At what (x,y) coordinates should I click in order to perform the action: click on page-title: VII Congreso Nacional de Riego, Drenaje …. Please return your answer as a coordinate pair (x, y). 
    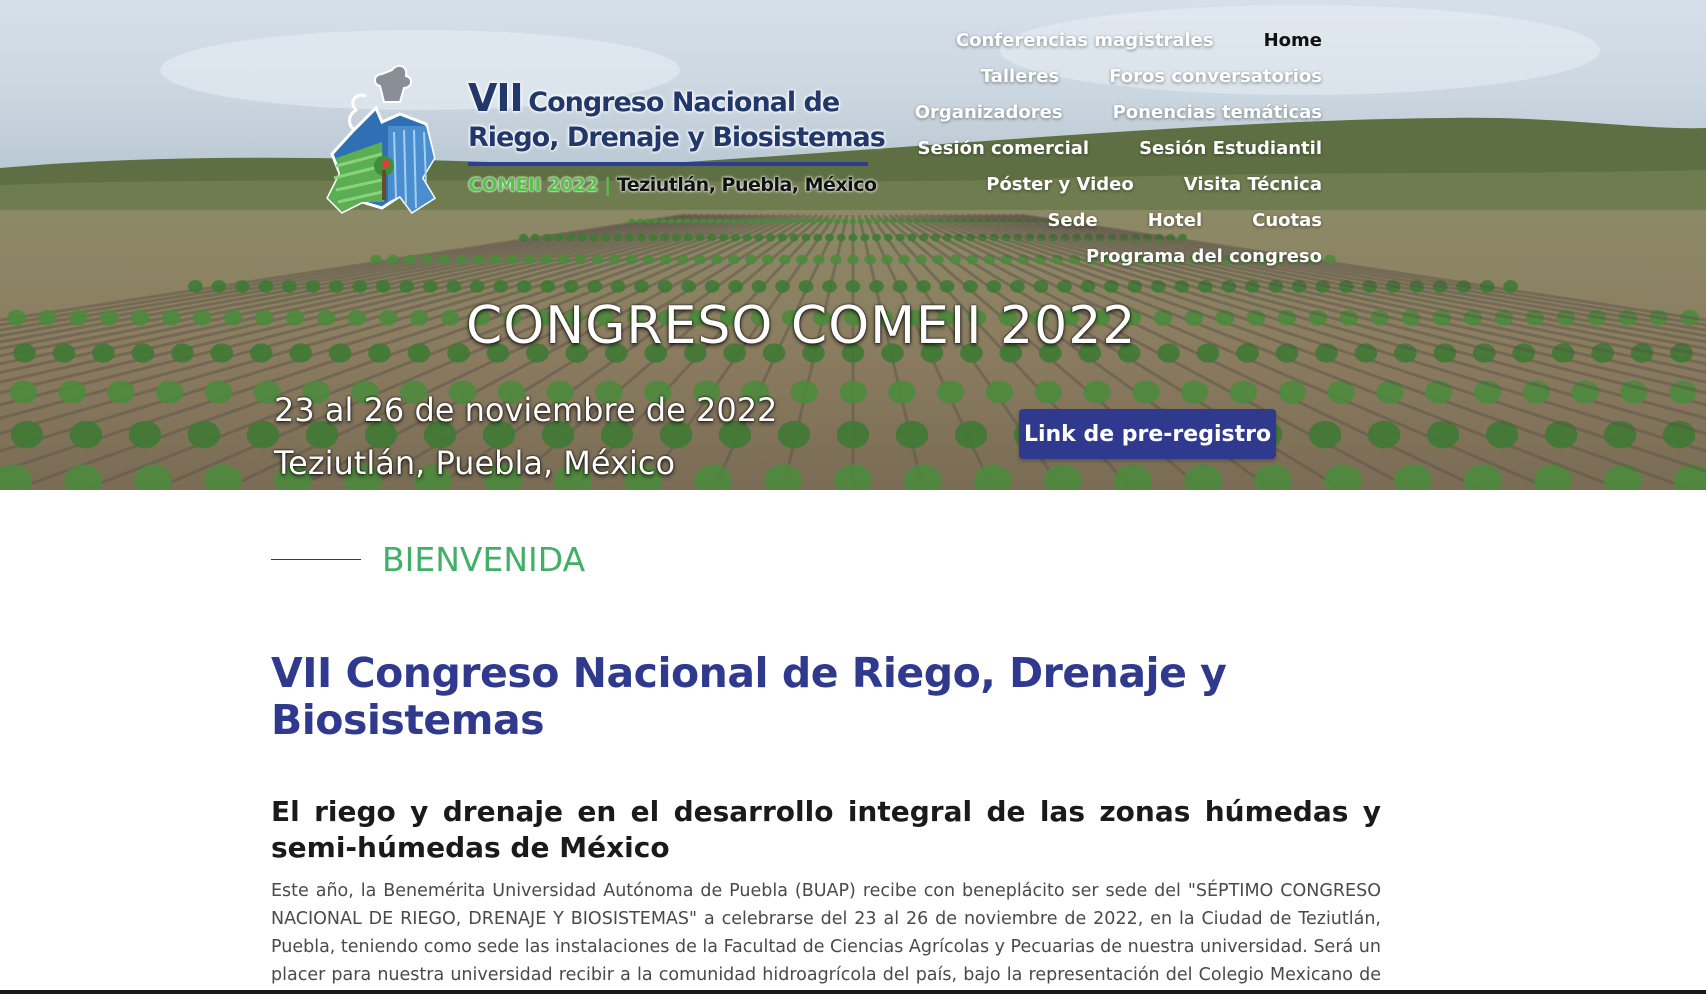
    Looking at the image, I should click on (749, 696).